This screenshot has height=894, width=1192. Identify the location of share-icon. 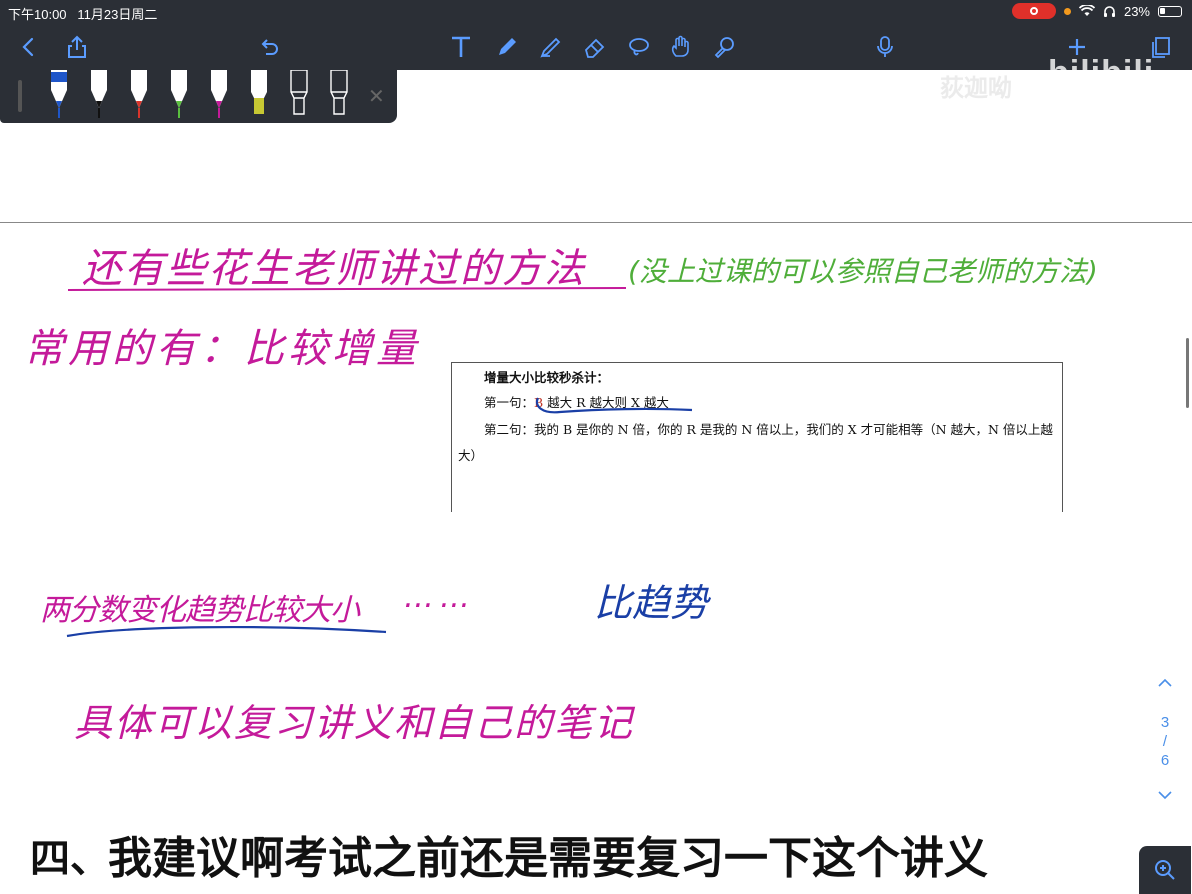
(77, 47).